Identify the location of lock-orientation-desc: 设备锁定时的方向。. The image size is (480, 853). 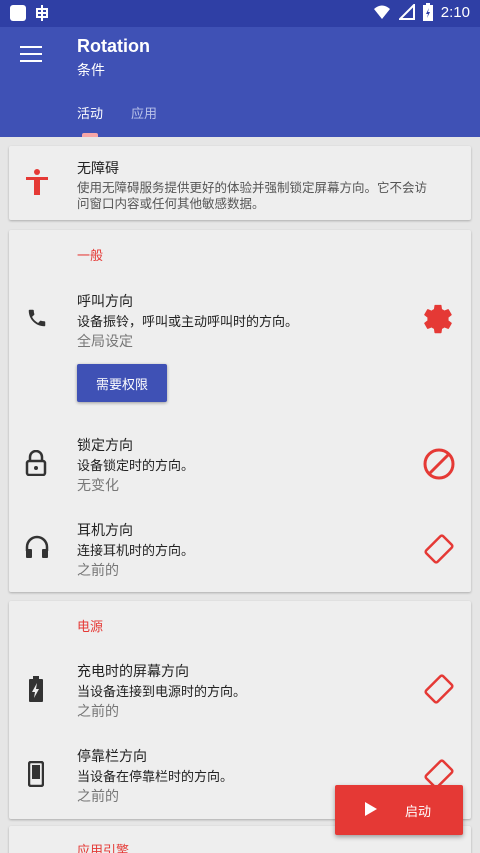
(136, 466).